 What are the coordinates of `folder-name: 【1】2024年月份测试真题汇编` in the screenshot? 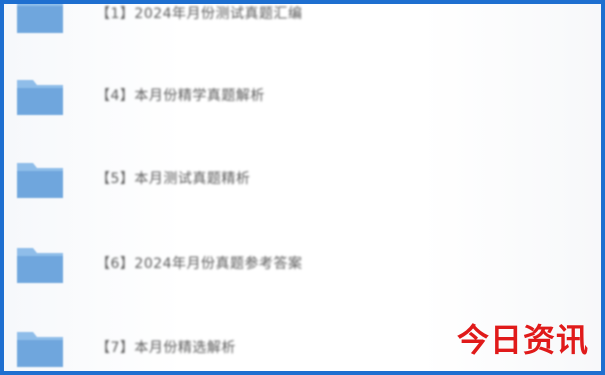 It's located at (199, 14).